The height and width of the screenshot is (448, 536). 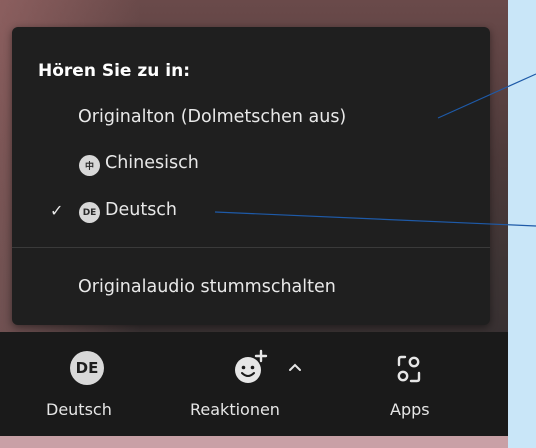 I want to click on reactions-button: Reaktionen, so click(x=251, y=384).